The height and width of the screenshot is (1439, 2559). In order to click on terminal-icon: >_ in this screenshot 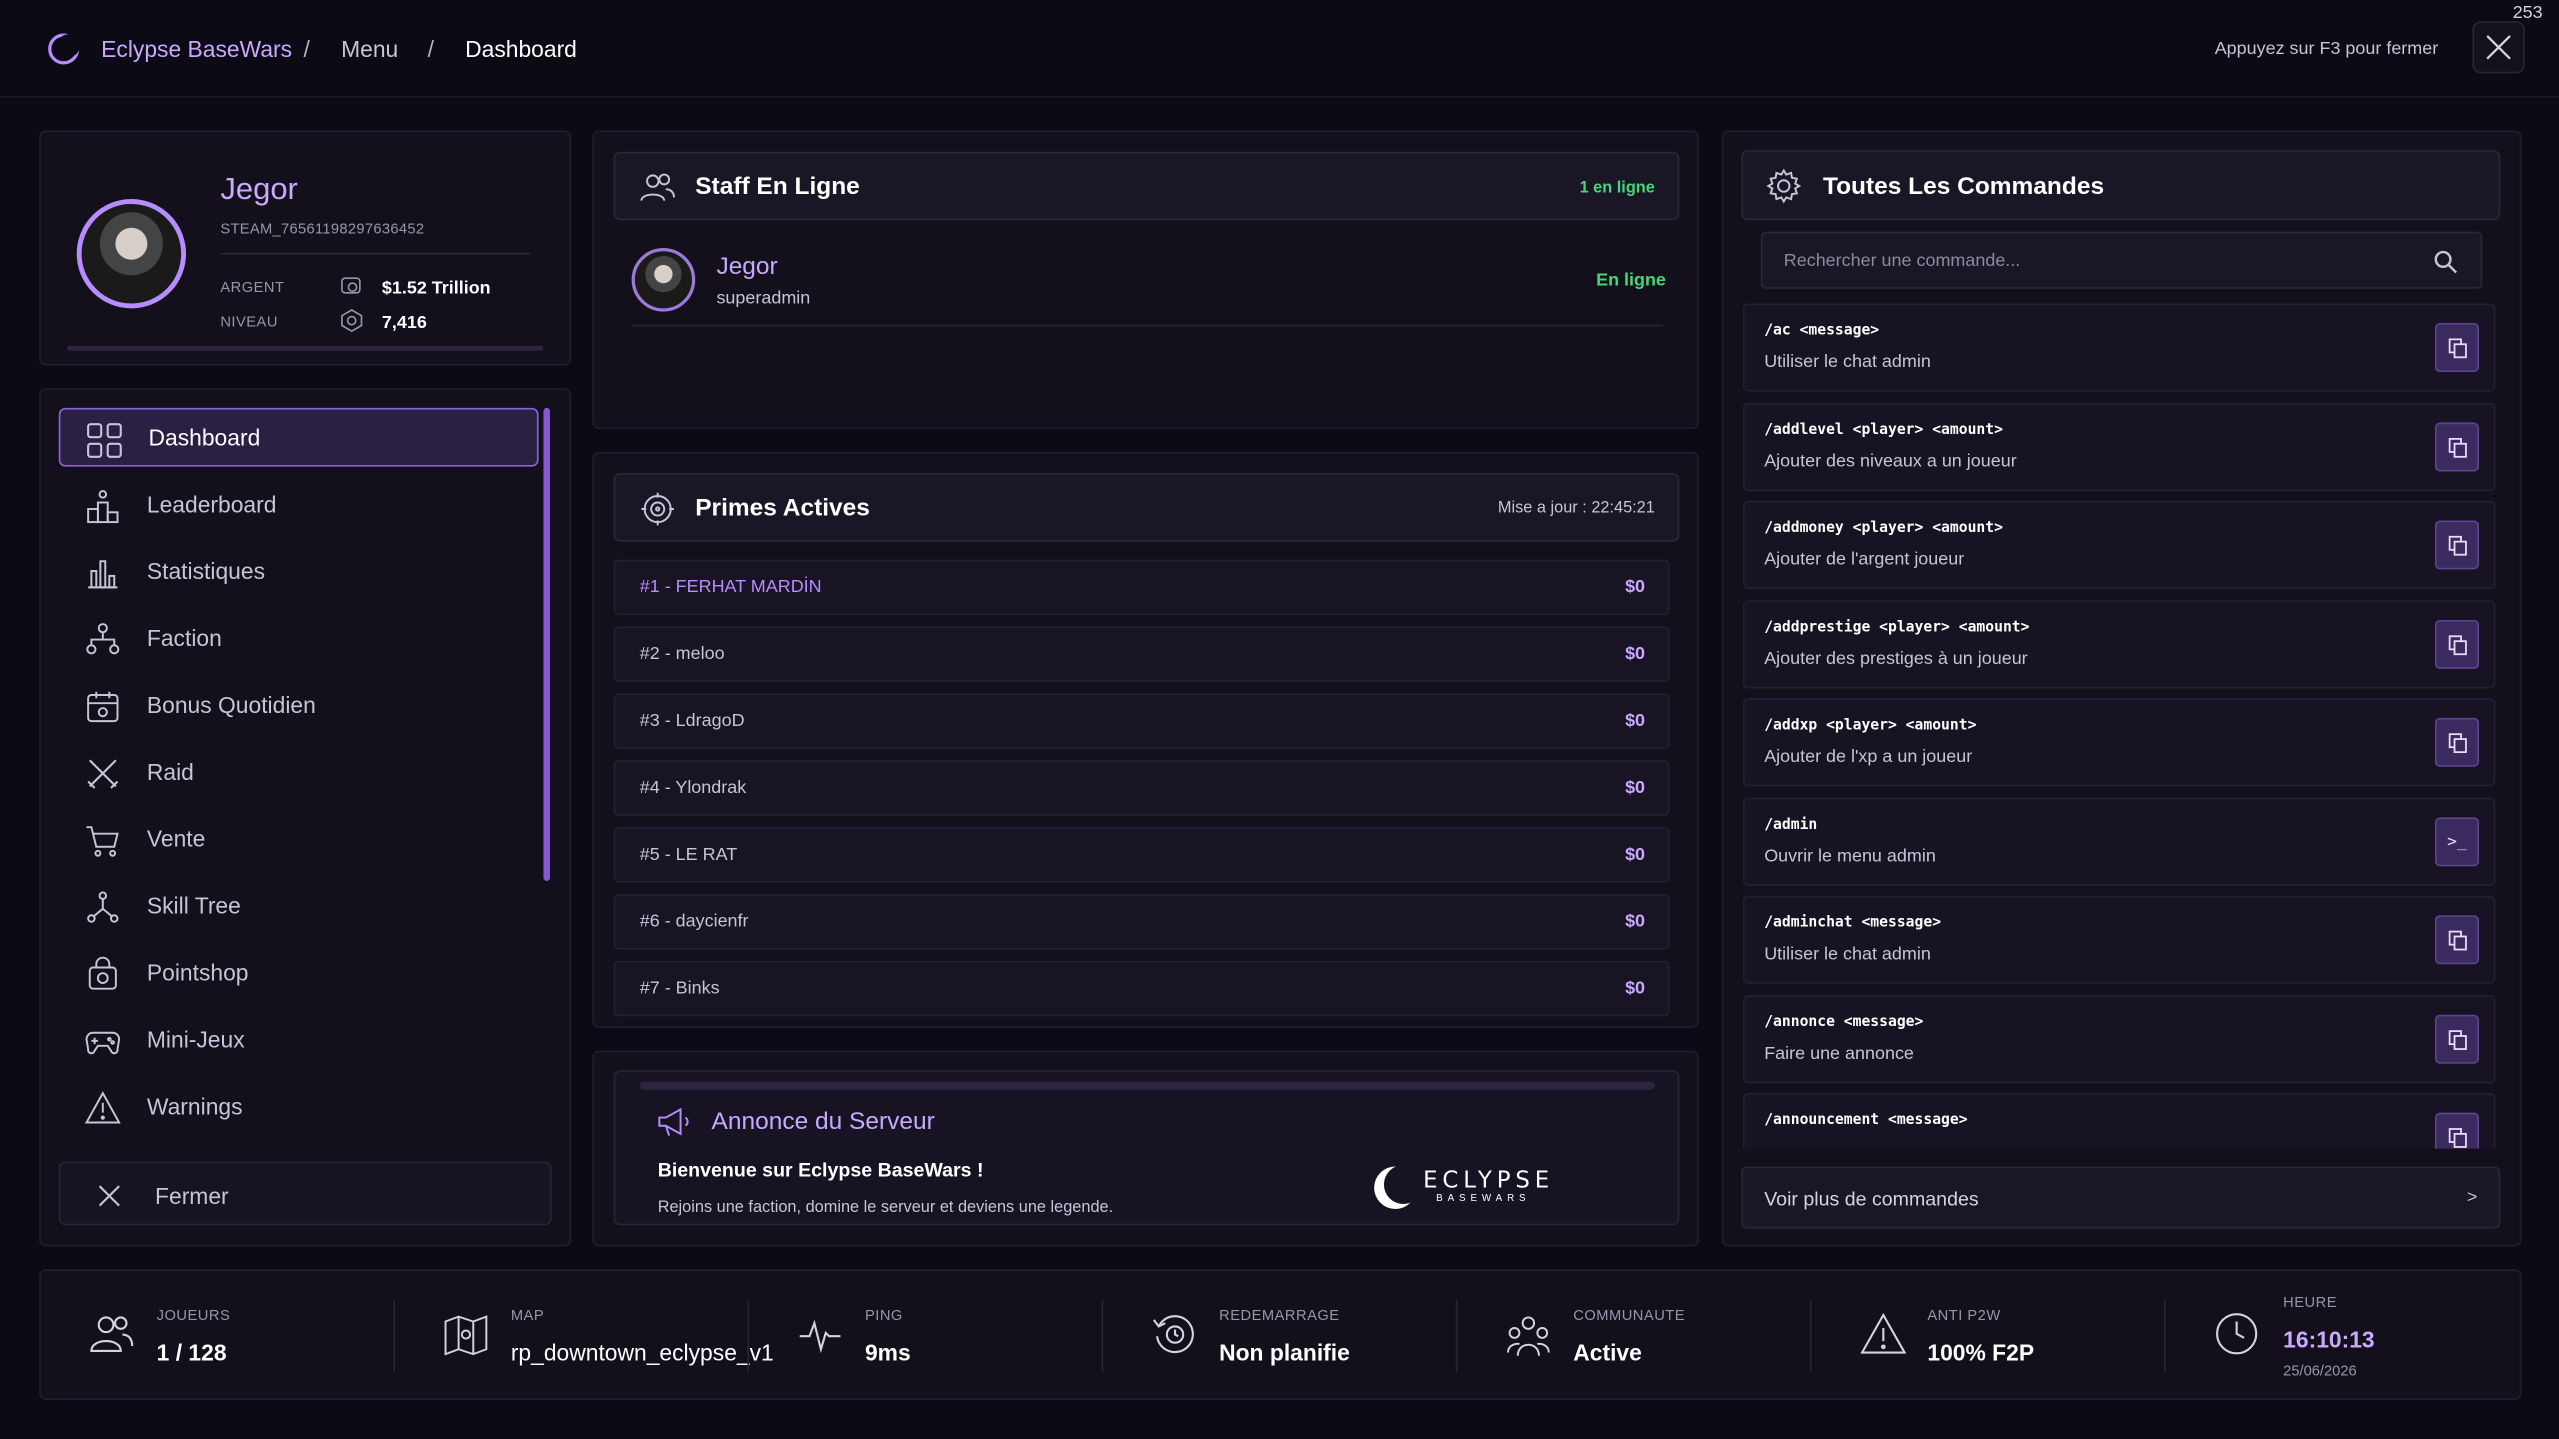, I will do `click(2457, 841)`.